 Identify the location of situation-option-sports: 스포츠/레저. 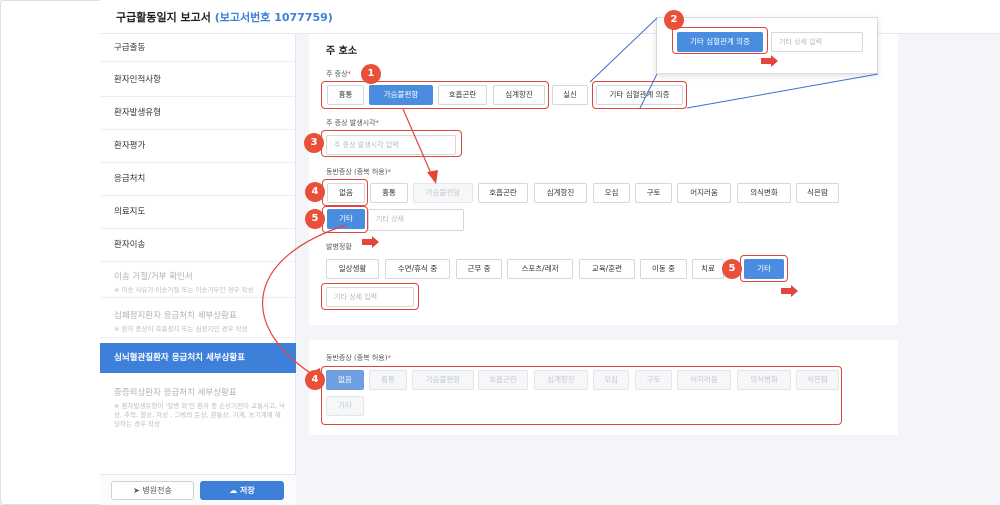
(540, 269).